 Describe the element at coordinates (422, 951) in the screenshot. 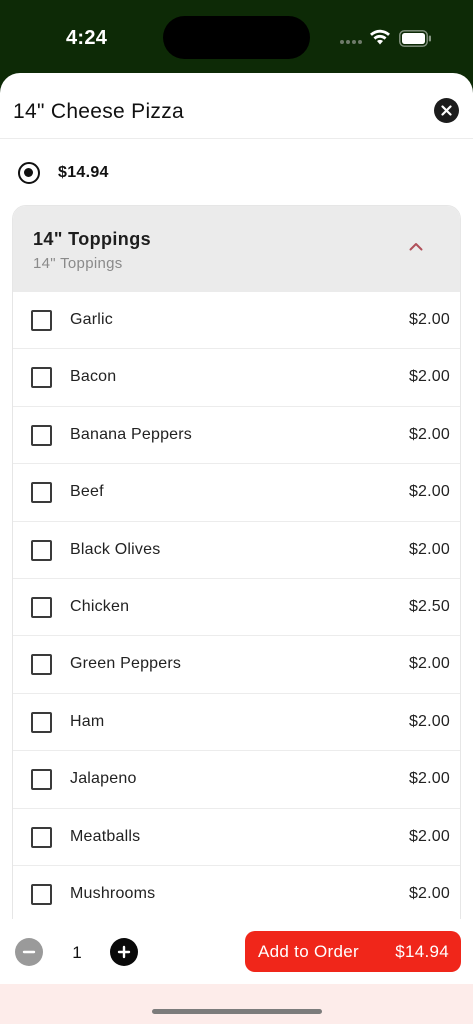

I see `order-total: $14.94` at that location.